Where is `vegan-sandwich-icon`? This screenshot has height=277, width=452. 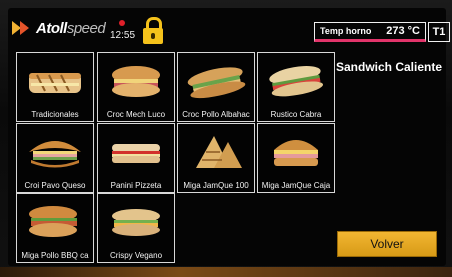
vegan-sandwich-icon is located at coordinates (136, 222).